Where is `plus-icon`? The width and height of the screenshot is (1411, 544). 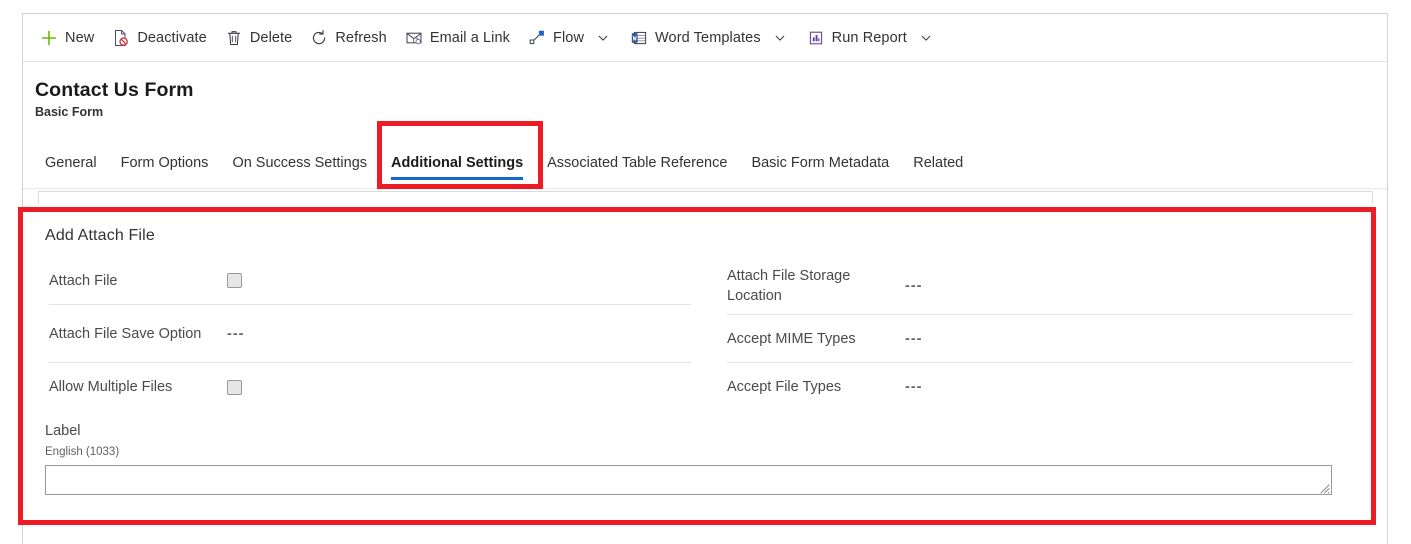 plus-icon is located at coordinates (49, 38).